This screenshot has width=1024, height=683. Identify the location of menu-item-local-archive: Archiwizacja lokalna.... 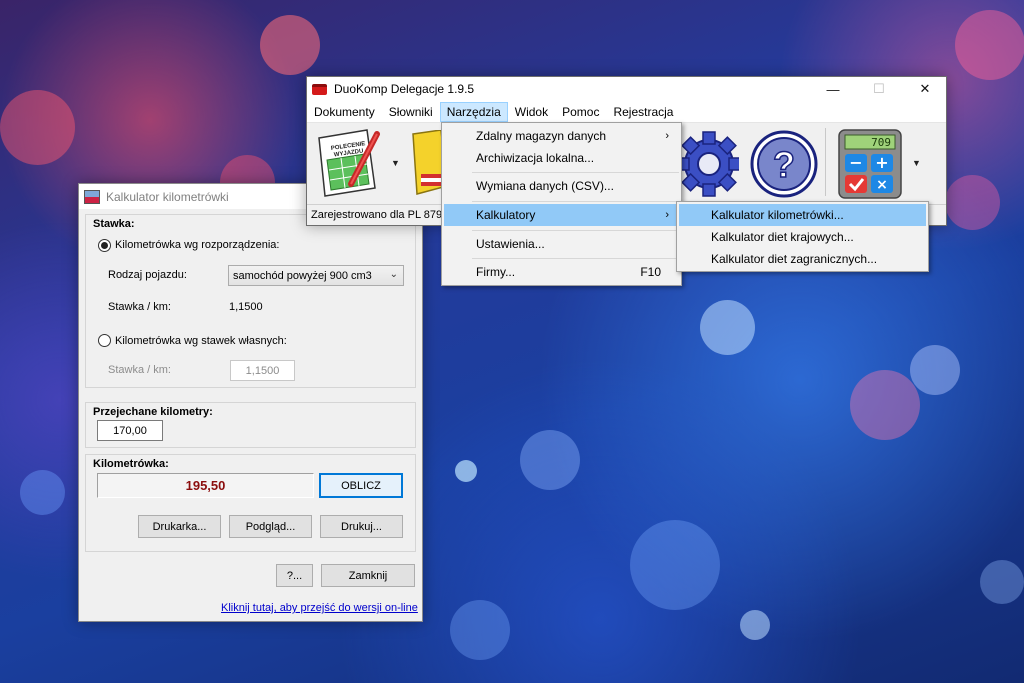
(561, 158).